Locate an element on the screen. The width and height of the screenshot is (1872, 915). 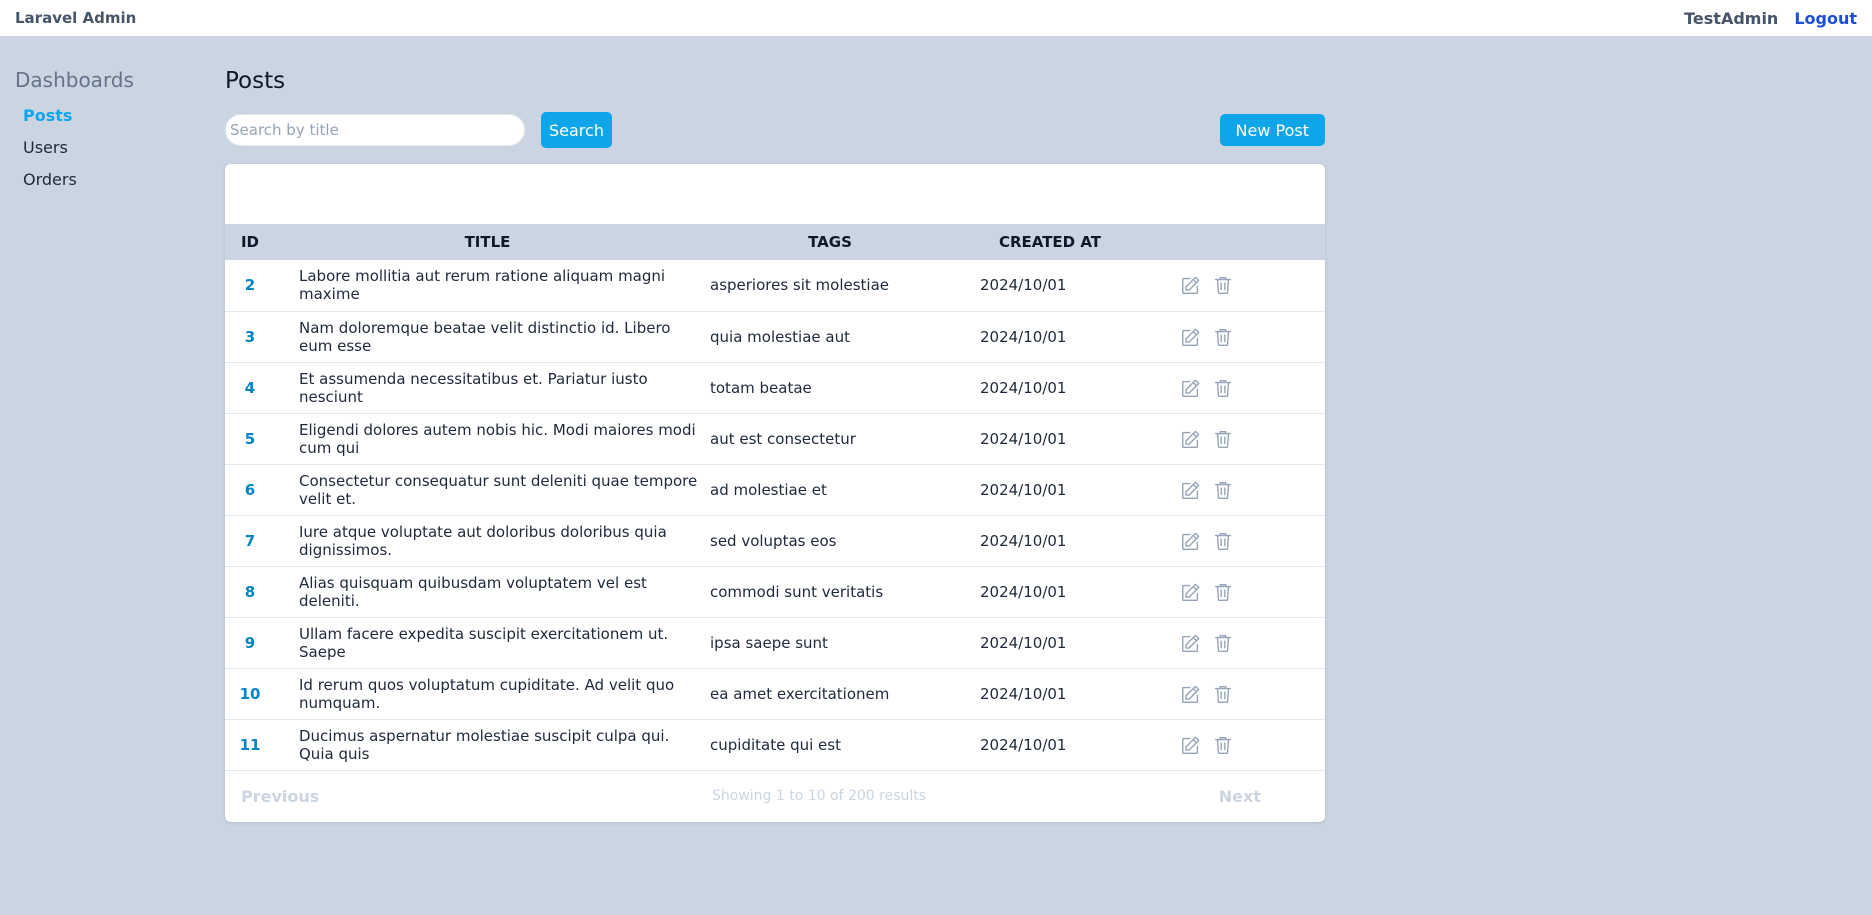
column-header-title: TITLE is located at coordinates (487, 242).